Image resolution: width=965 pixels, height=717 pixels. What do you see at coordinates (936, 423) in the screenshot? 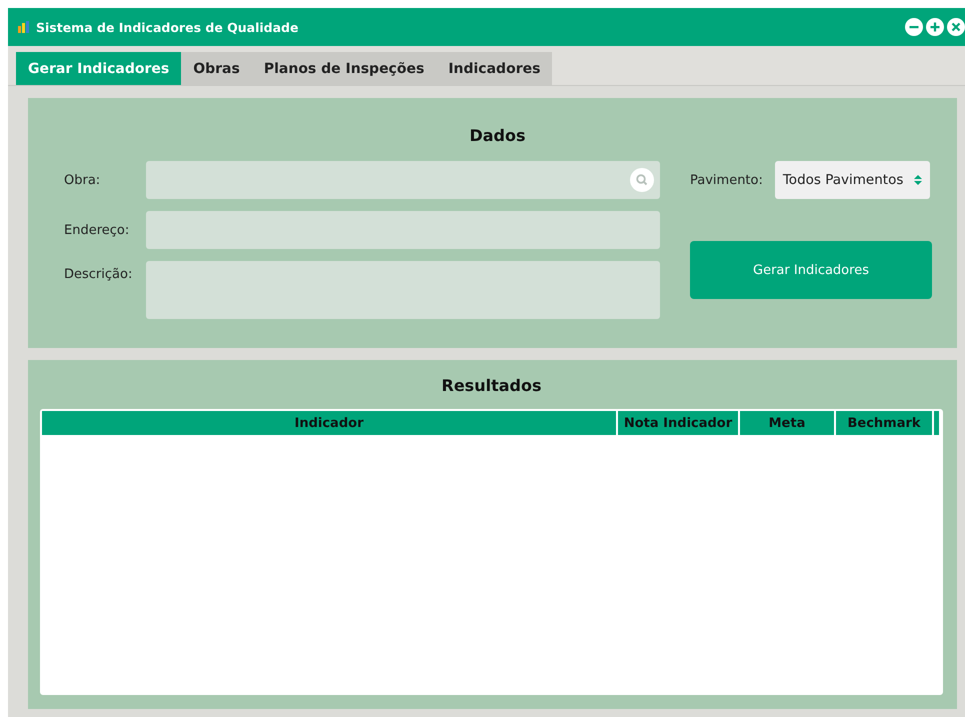
I see `column-header` at bounding box center [936, 423].